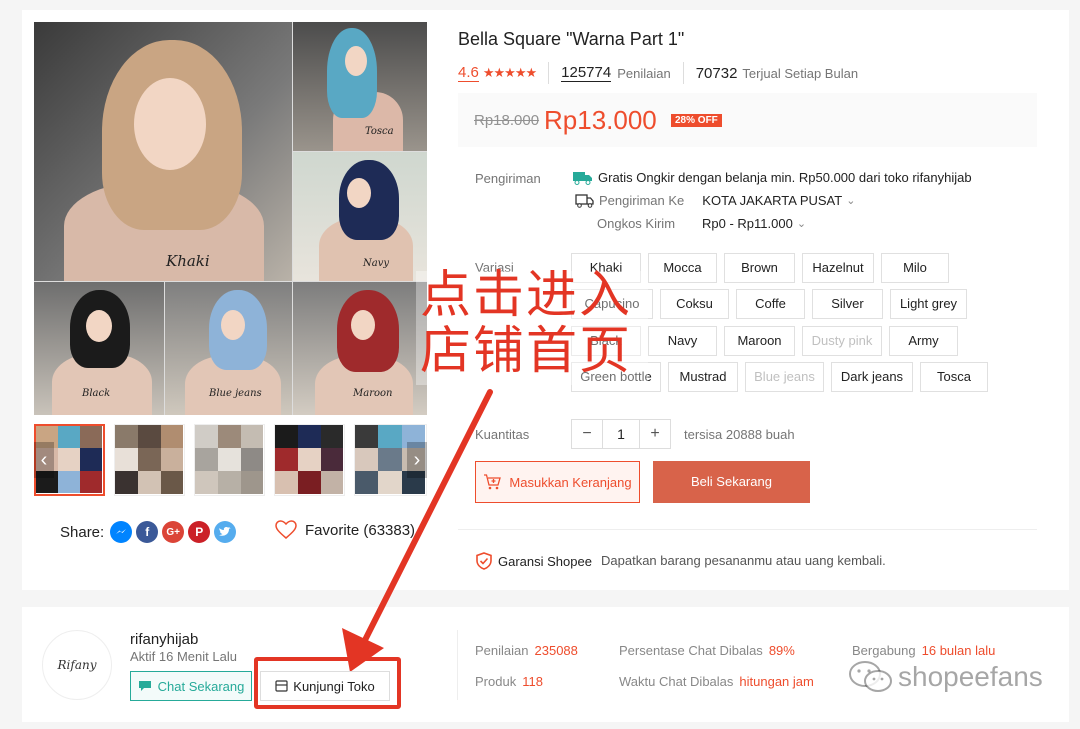  What do you see at coordinates (924, 650) in the screenshot?
I see `shop-joined-stat: Bergabung 16 bulan lalu` at bounding box center [924, 650].